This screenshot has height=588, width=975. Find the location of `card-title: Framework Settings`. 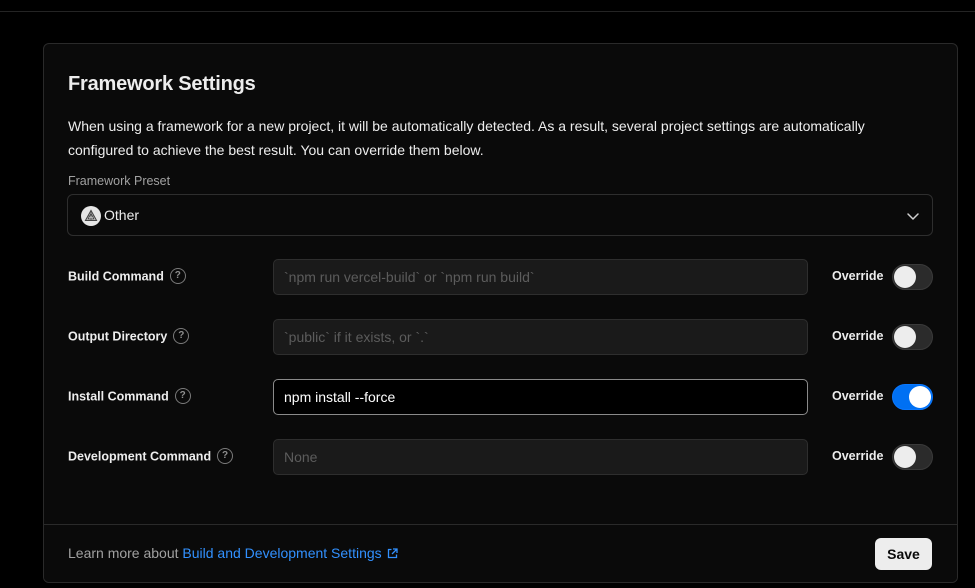

card-title: Framework Settings is located at coordinates (162, 84).